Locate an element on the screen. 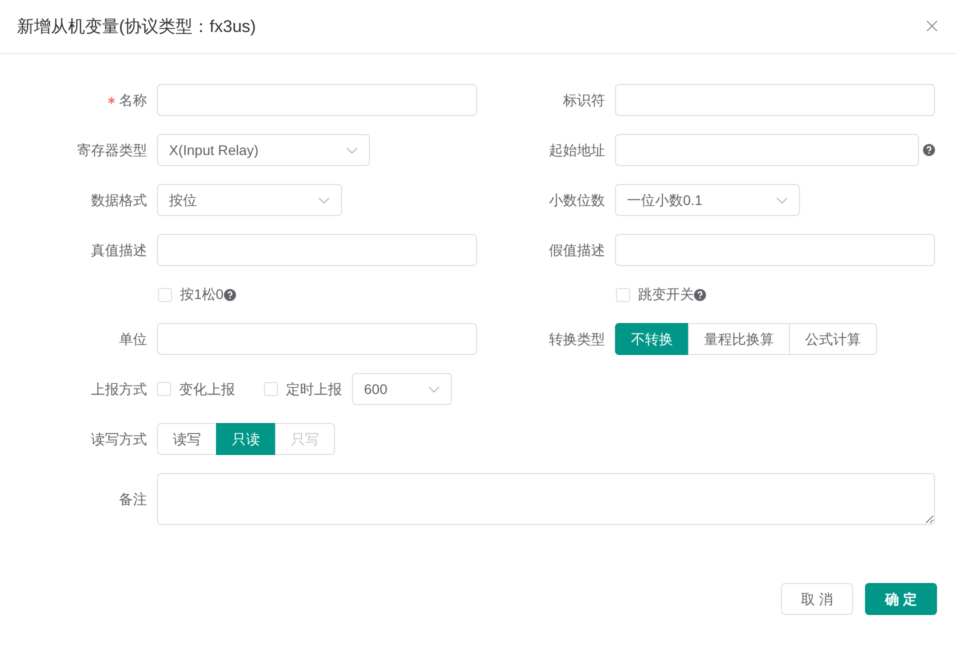 Image resolution: width=957 pixels, height=646 pixels. checkbox-label: 定时上报 is located at coordinates (314, 389).